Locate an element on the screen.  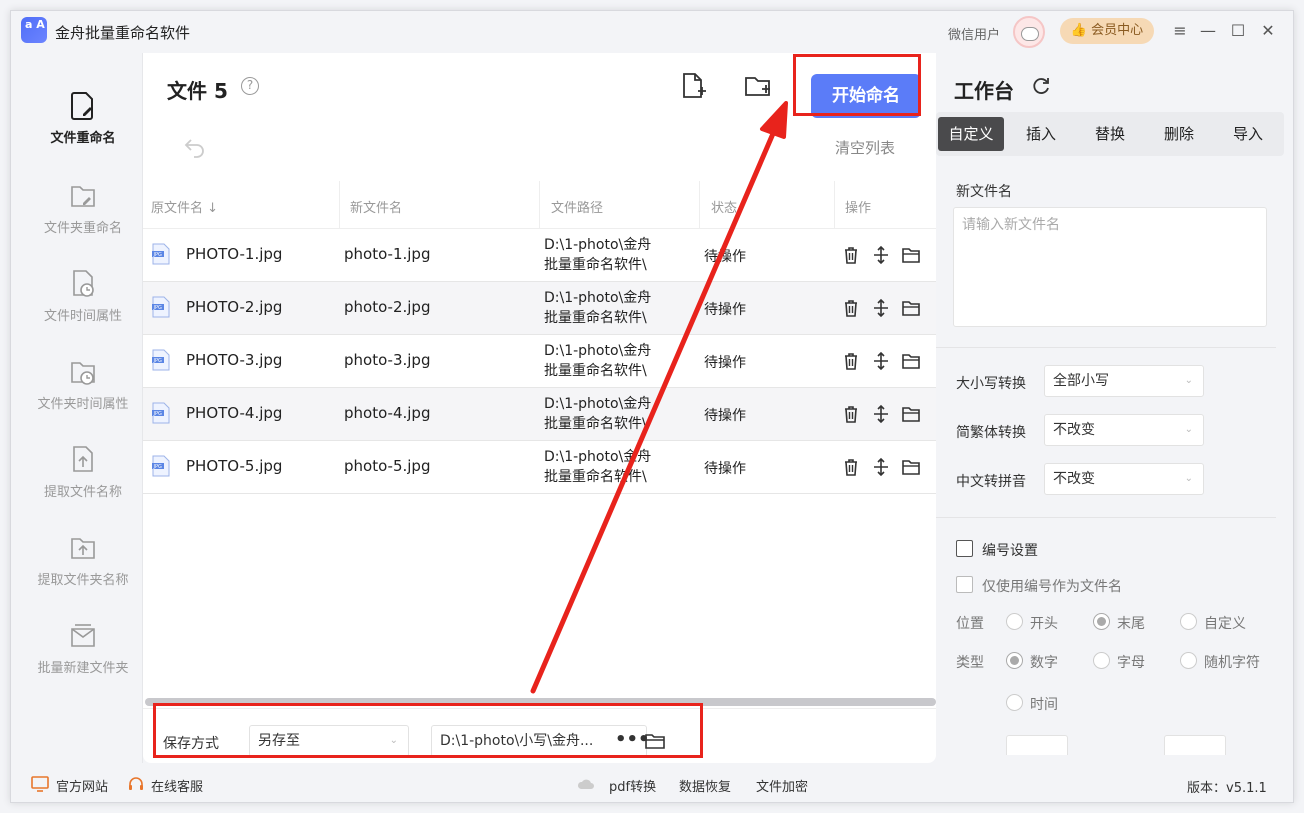
clear-list-link: 清空列表 is located at coordinates (865, 147).